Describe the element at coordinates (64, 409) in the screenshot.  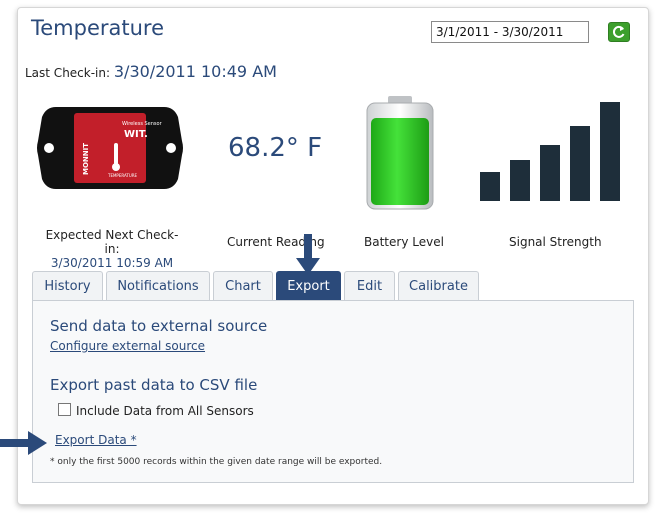
I see `include-all-sensors-checkbox` at that location.